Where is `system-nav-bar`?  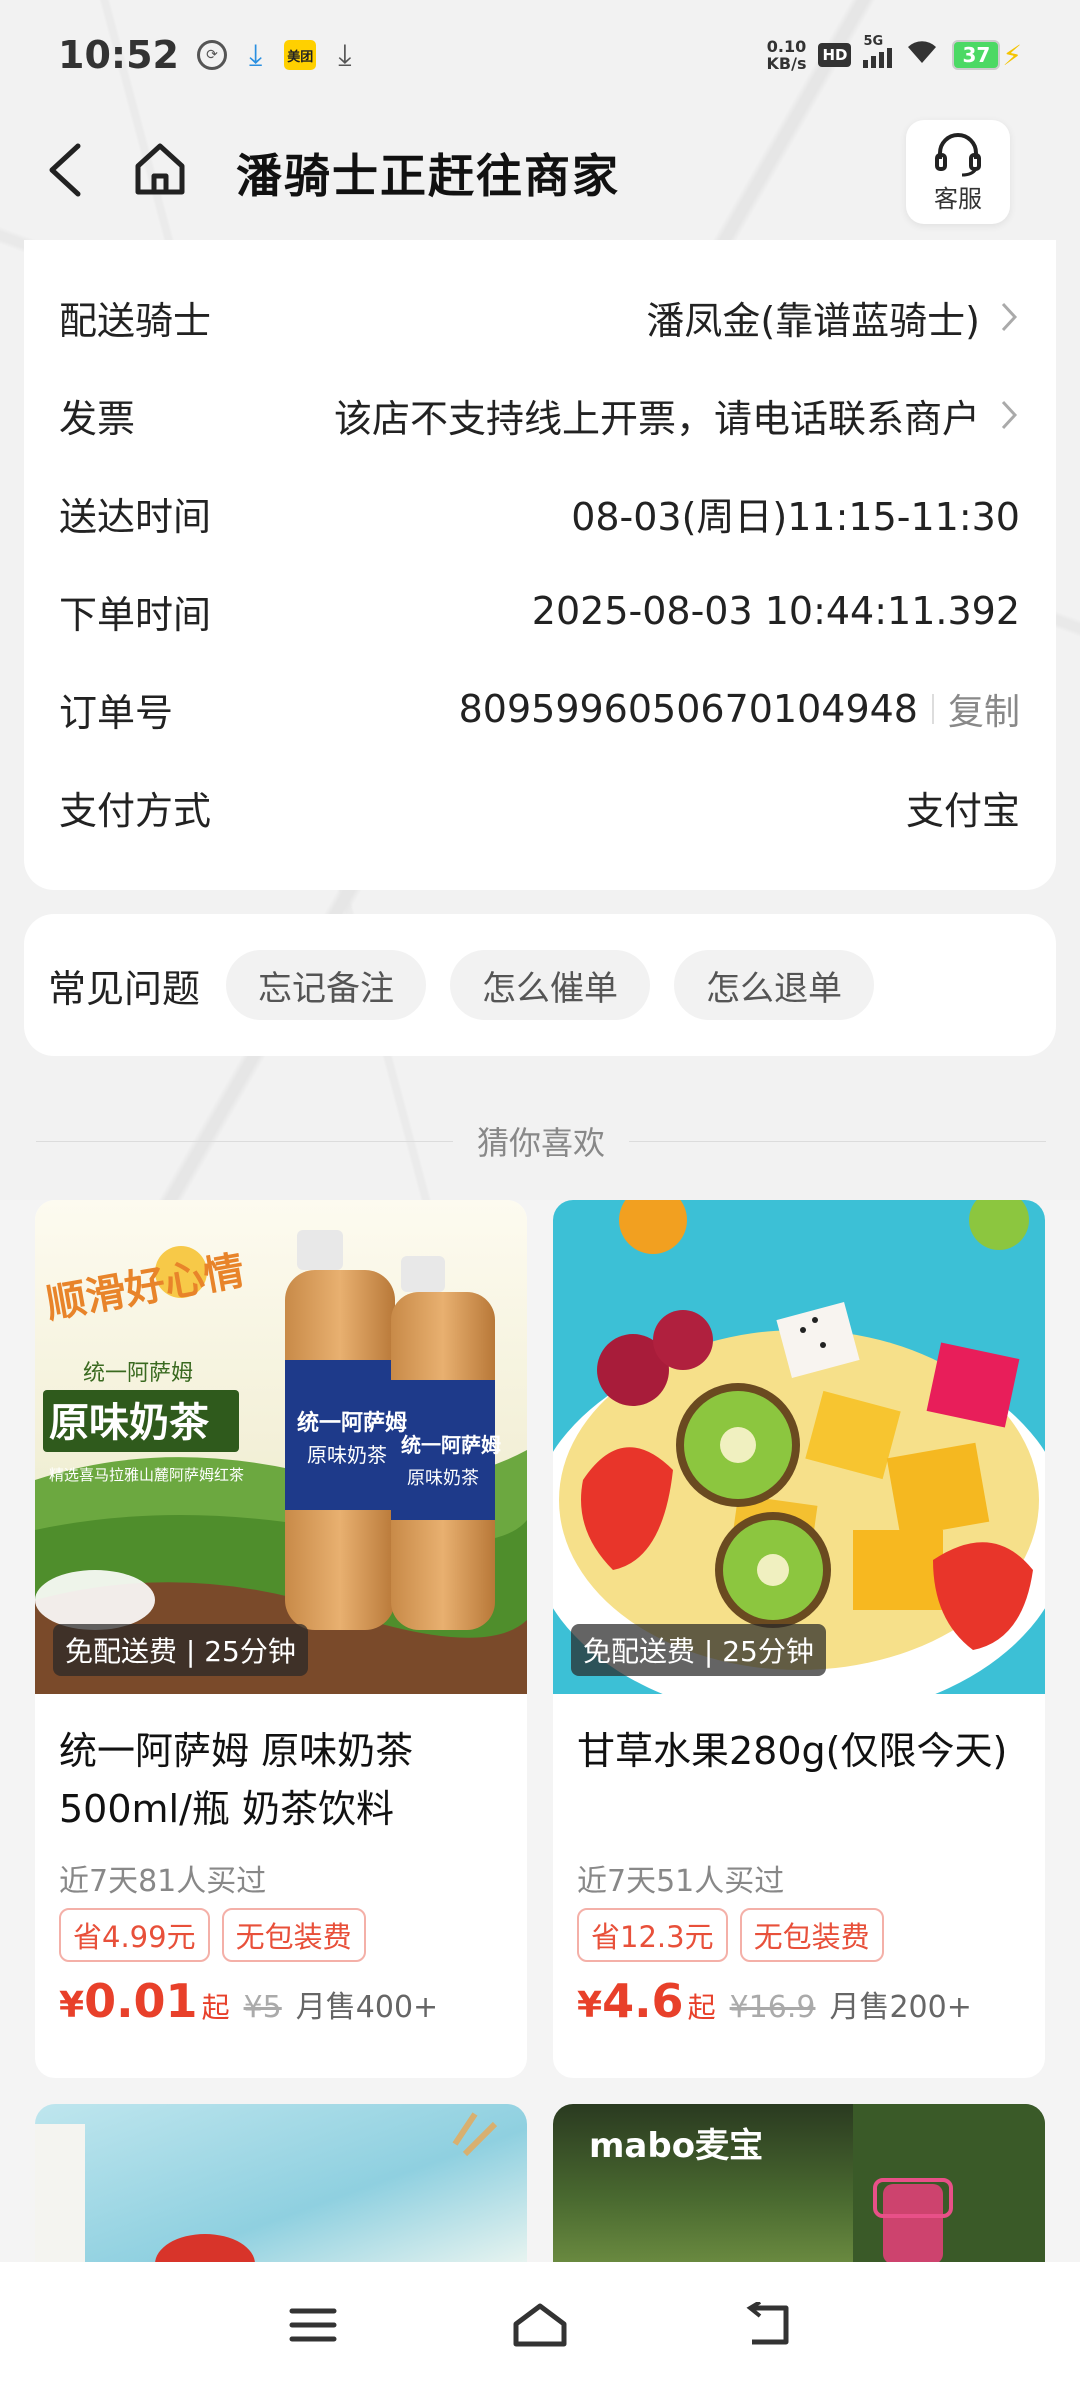 system-nav-bar is located at coordinates (540, 2325).